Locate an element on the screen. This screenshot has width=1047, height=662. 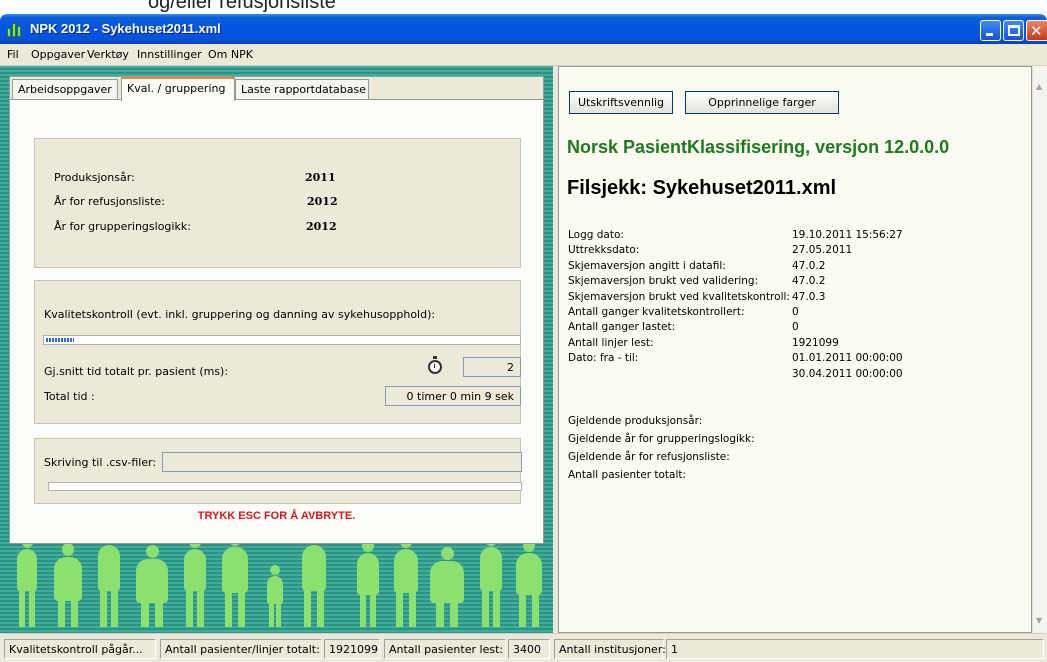
status-patients-total-label: Antall pasienter/linjer totalt: is located at coordinates (241, 649).